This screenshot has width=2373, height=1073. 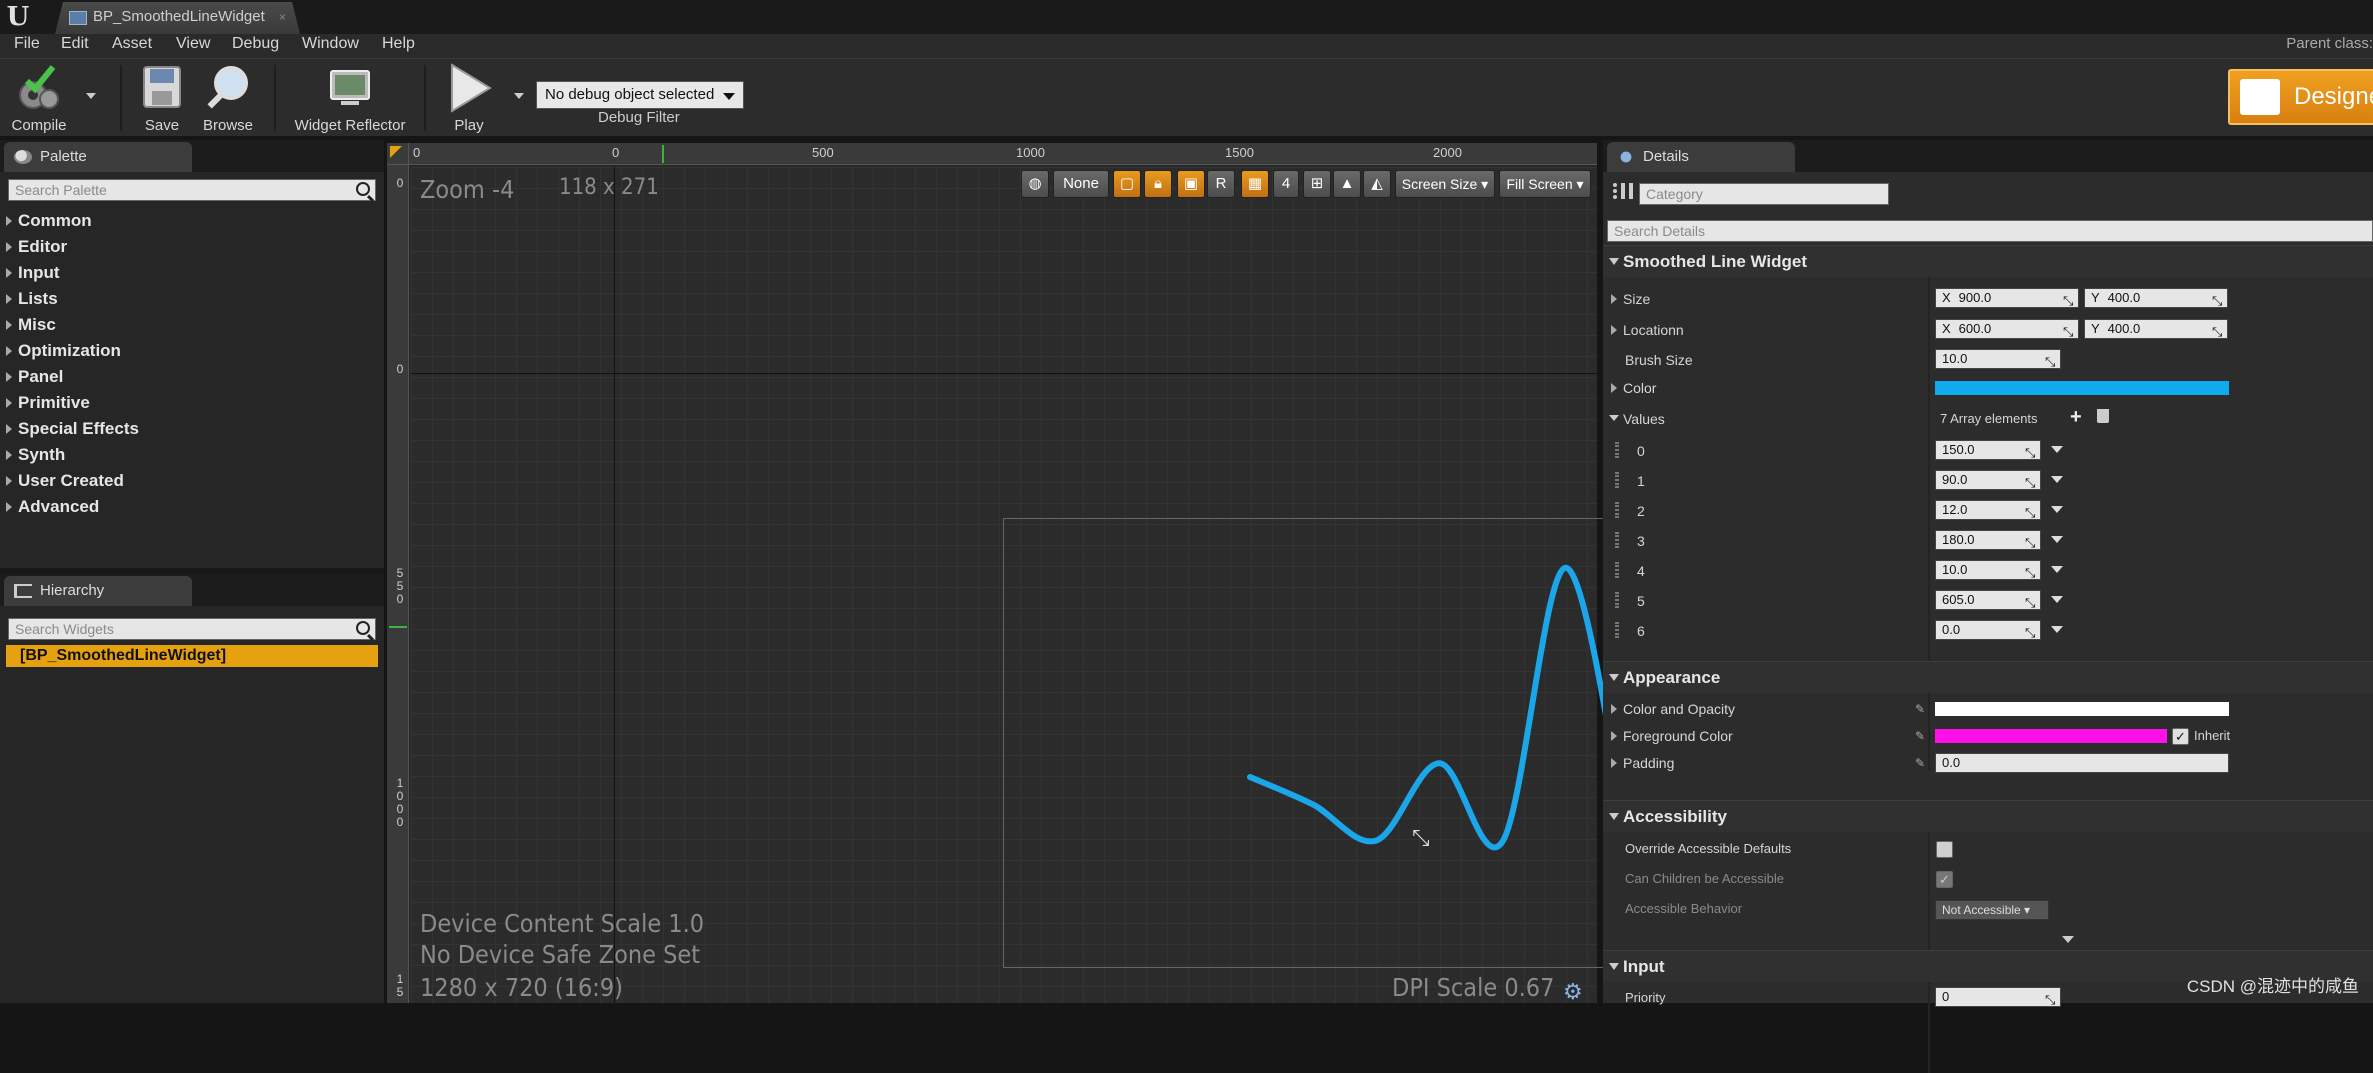 I want to click on value-field: 180.0⤡, so click(x=1988, y=540).